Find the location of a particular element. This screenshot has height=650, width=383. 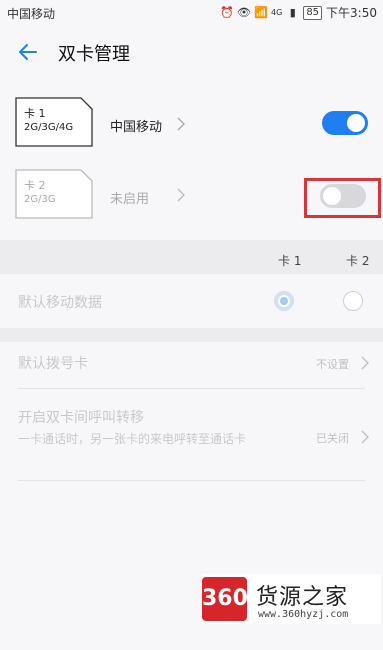

sim-row-1: 卡 1 2G/3G/4G 中国移动 is located at coordinates (191, 123).